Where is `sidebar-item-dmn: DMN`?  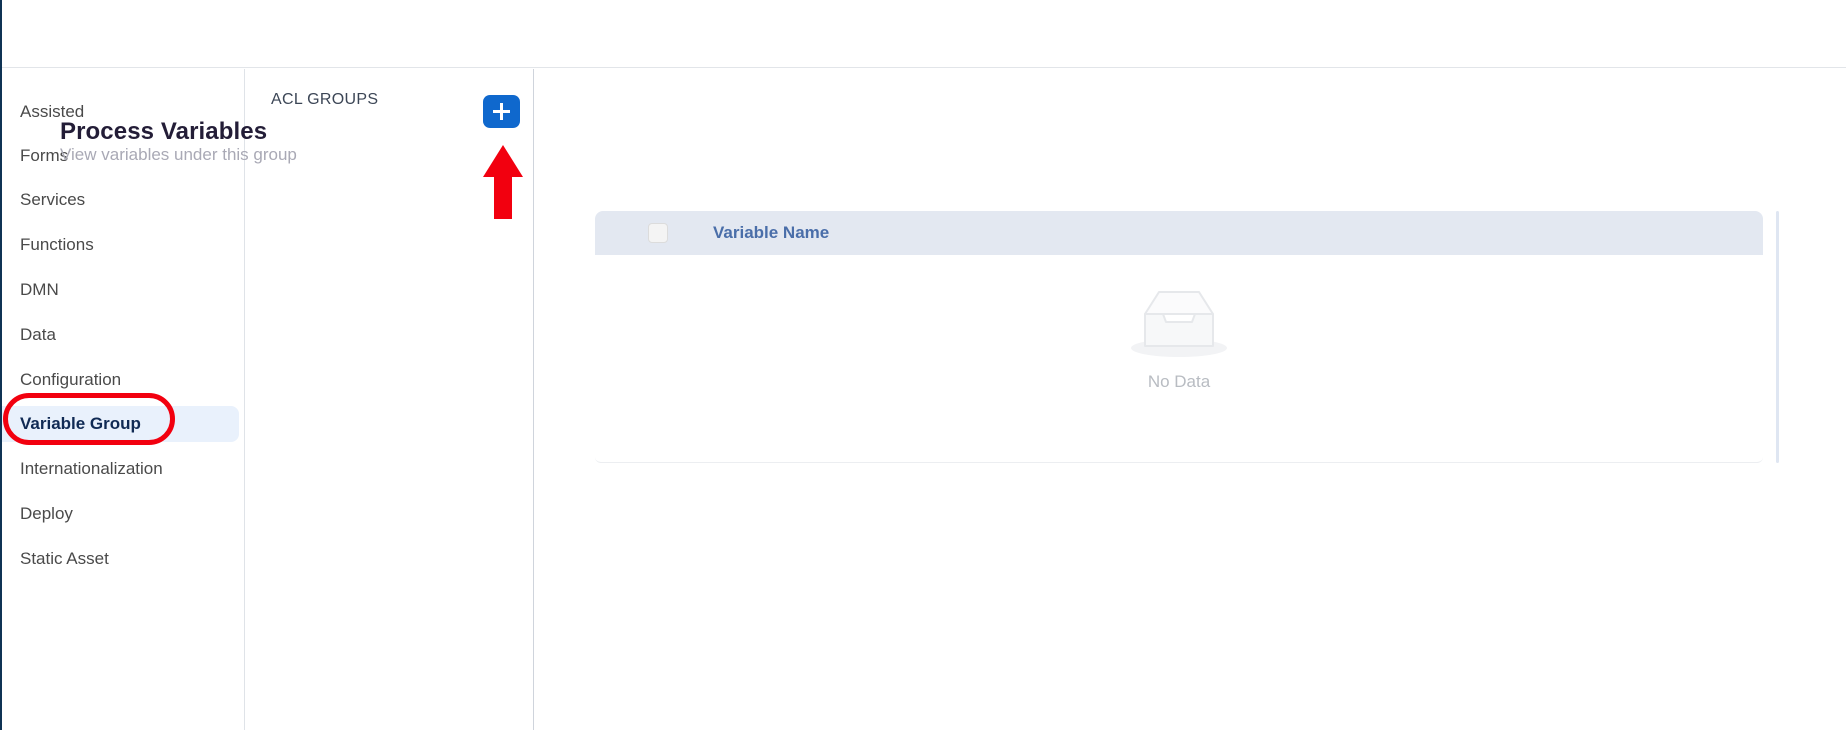 sidebar-item-dmn: DMN is located at coordinates (120, 290).